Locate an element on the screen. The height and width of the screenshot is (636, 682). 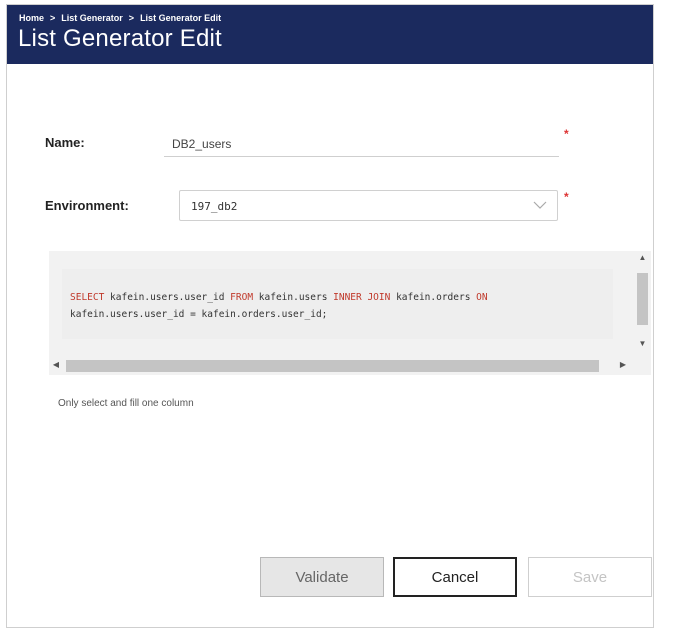
column-hint: Only select and fill one column is located at coordinates (126, 403).